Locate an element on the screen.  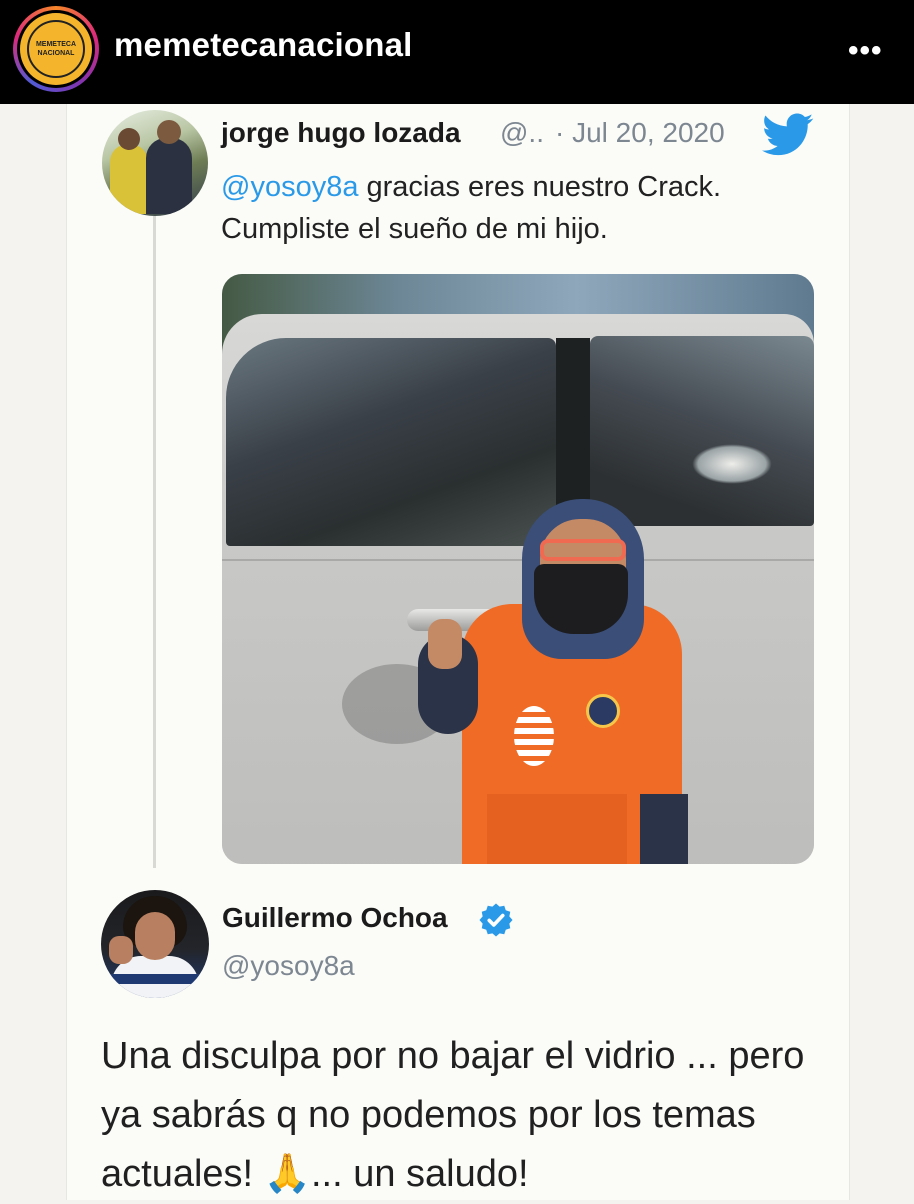
tweet2-author-handle: @yosoy8a is located at coordinates (288, 965).